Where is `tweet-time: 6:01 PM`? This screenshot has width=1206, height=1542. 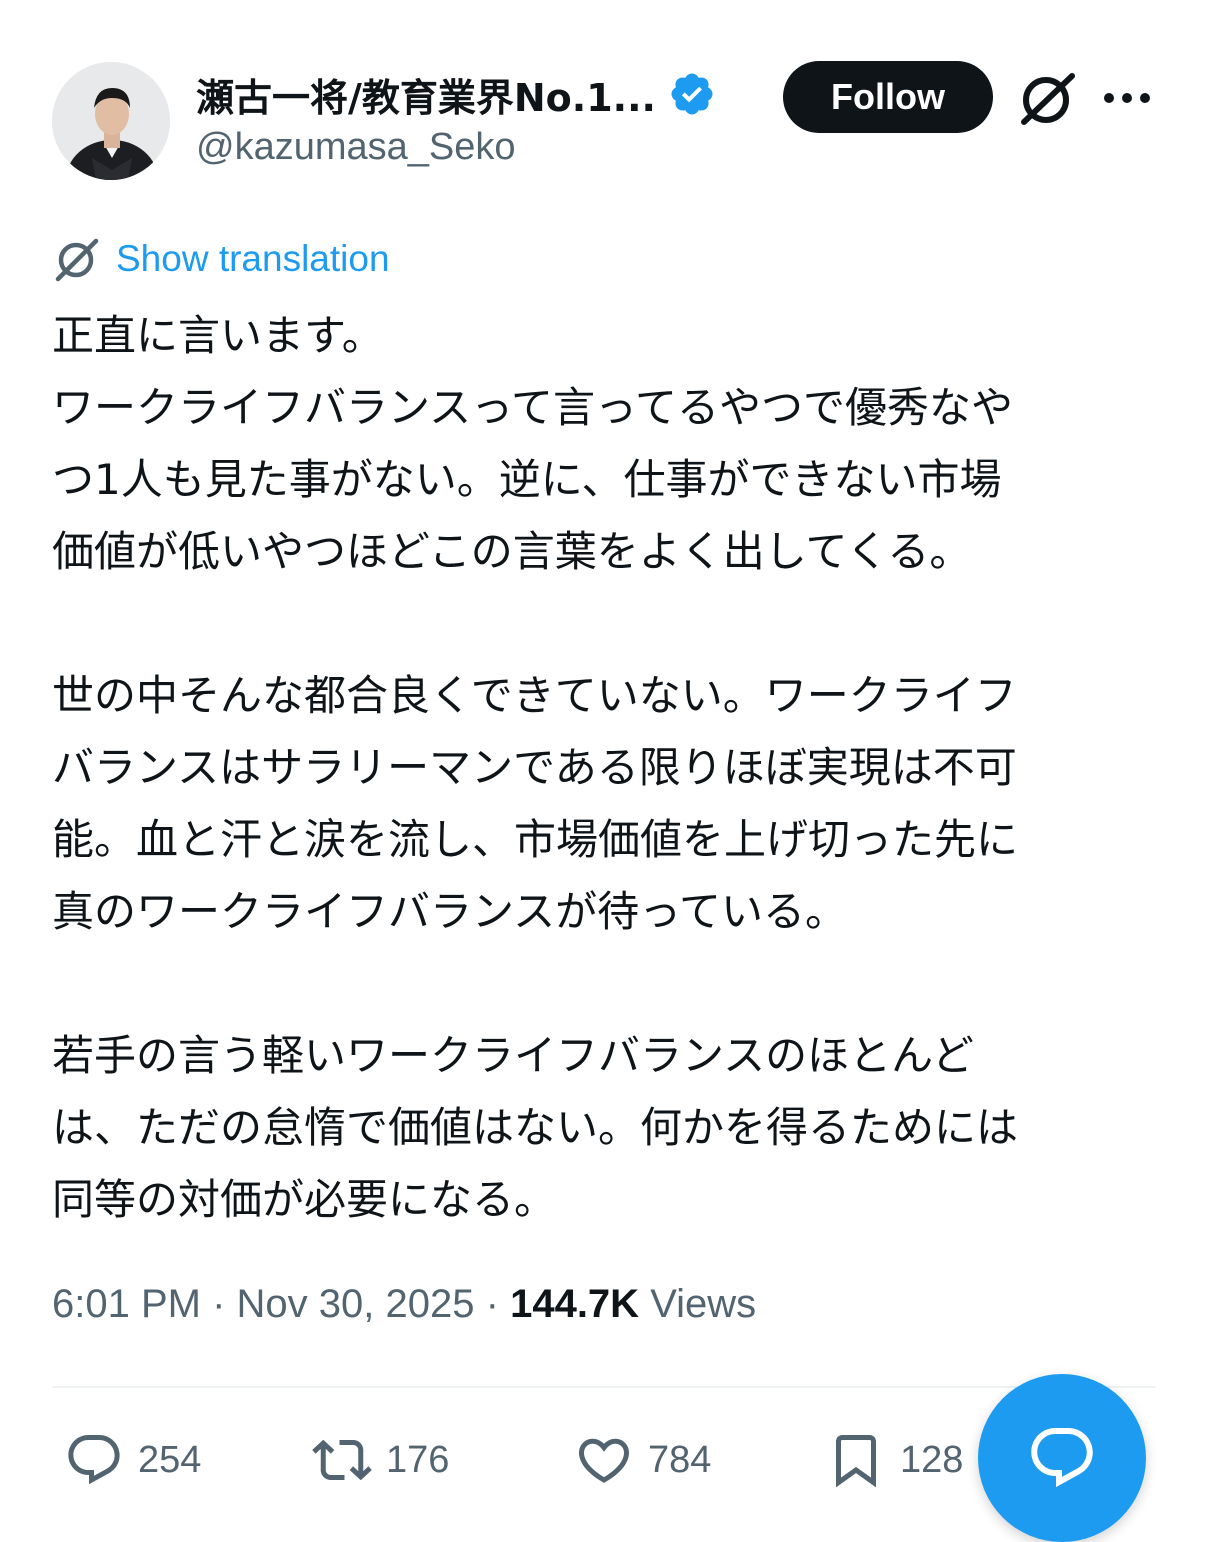
tweet-time: 6:01 PM is located at coordinates (126, 1304).